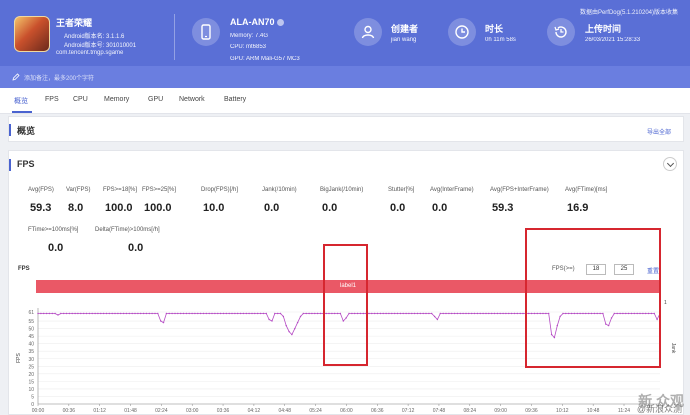 The width and height of the screenshot is (690, 415). I want to click on tab-overview: 概览, so click(21, 101).